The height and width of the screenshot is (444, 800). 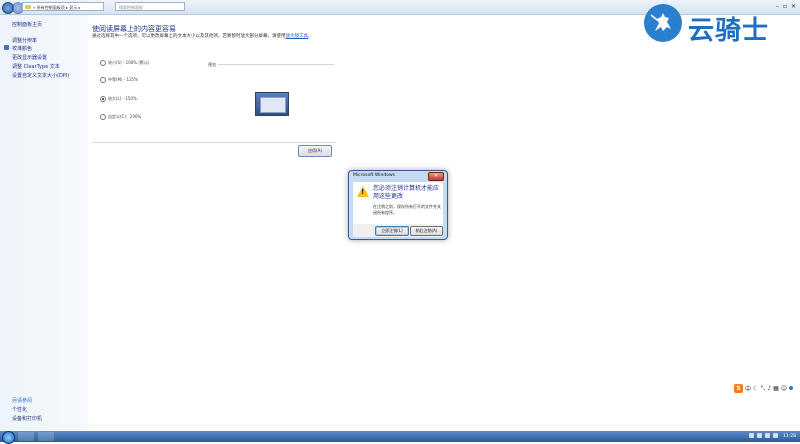 What do you see at coordinates (374, 175) in the screenshot?
I see `dialog-title: Microsoft Windows` at bounding box center [374, 175].